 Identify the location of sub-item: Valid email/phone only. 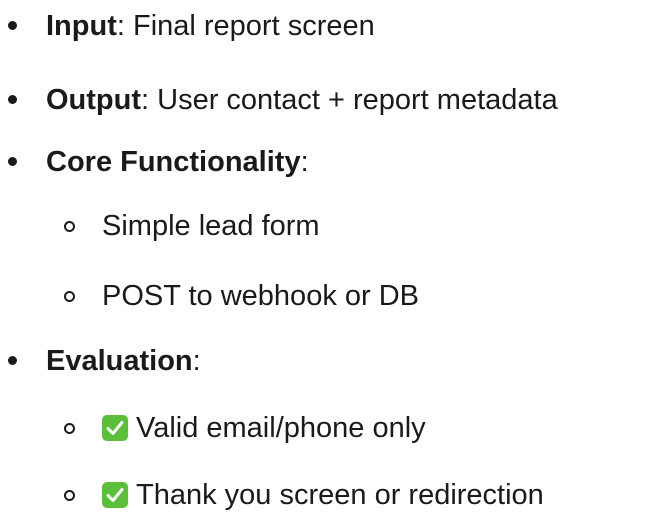
(264, 428).